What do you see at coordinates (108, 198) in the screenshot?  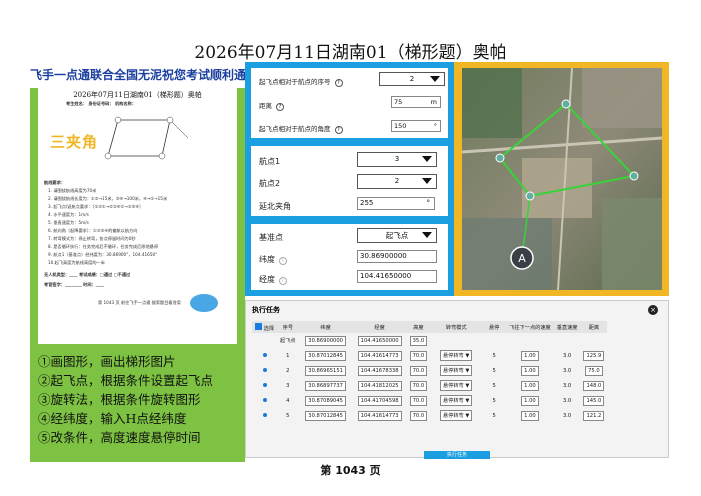 I see `doc-line-2: 2. 请围绕航线长度为：①②→15米，③④→100米，④→①→15米` at bounding box center [108, 198].